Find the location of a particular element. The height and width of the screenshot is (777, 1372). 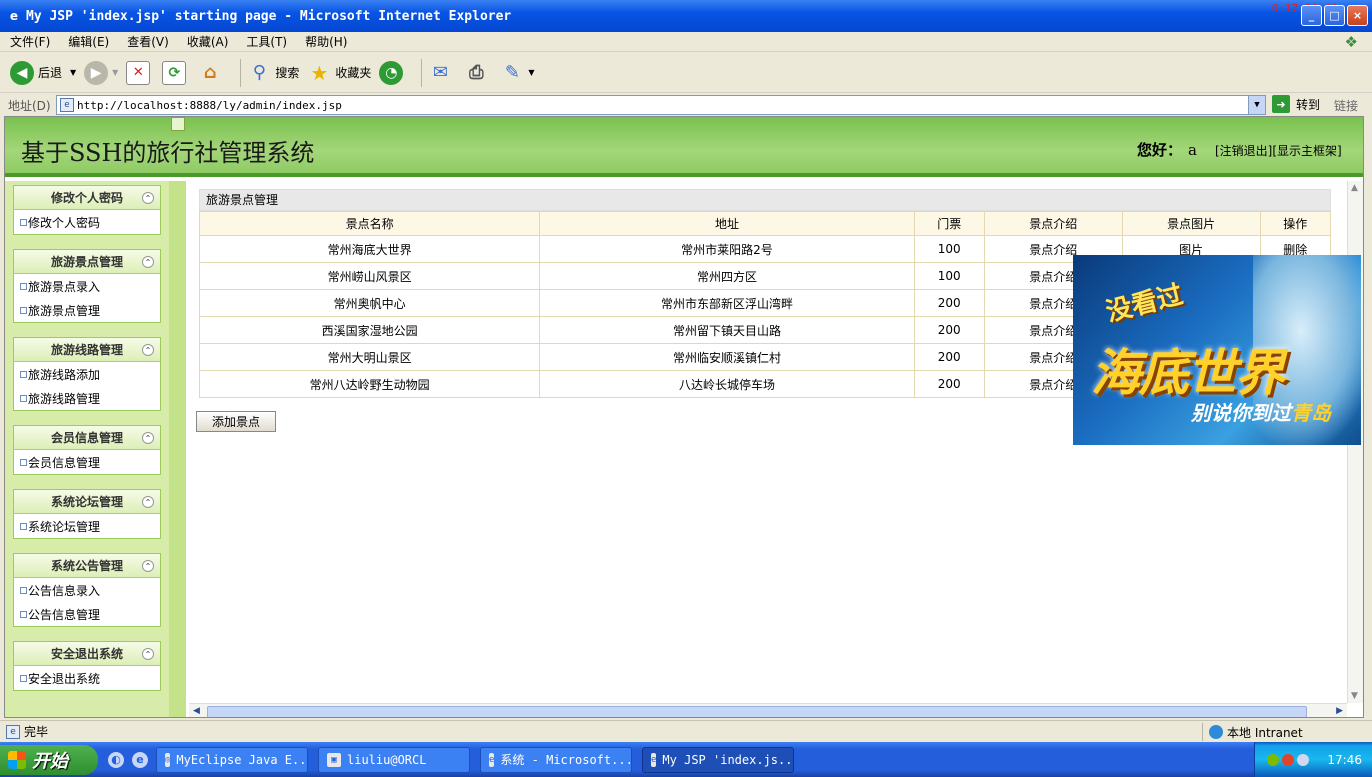

system-tray: 17:46 is located at coordinates (1313, 759).